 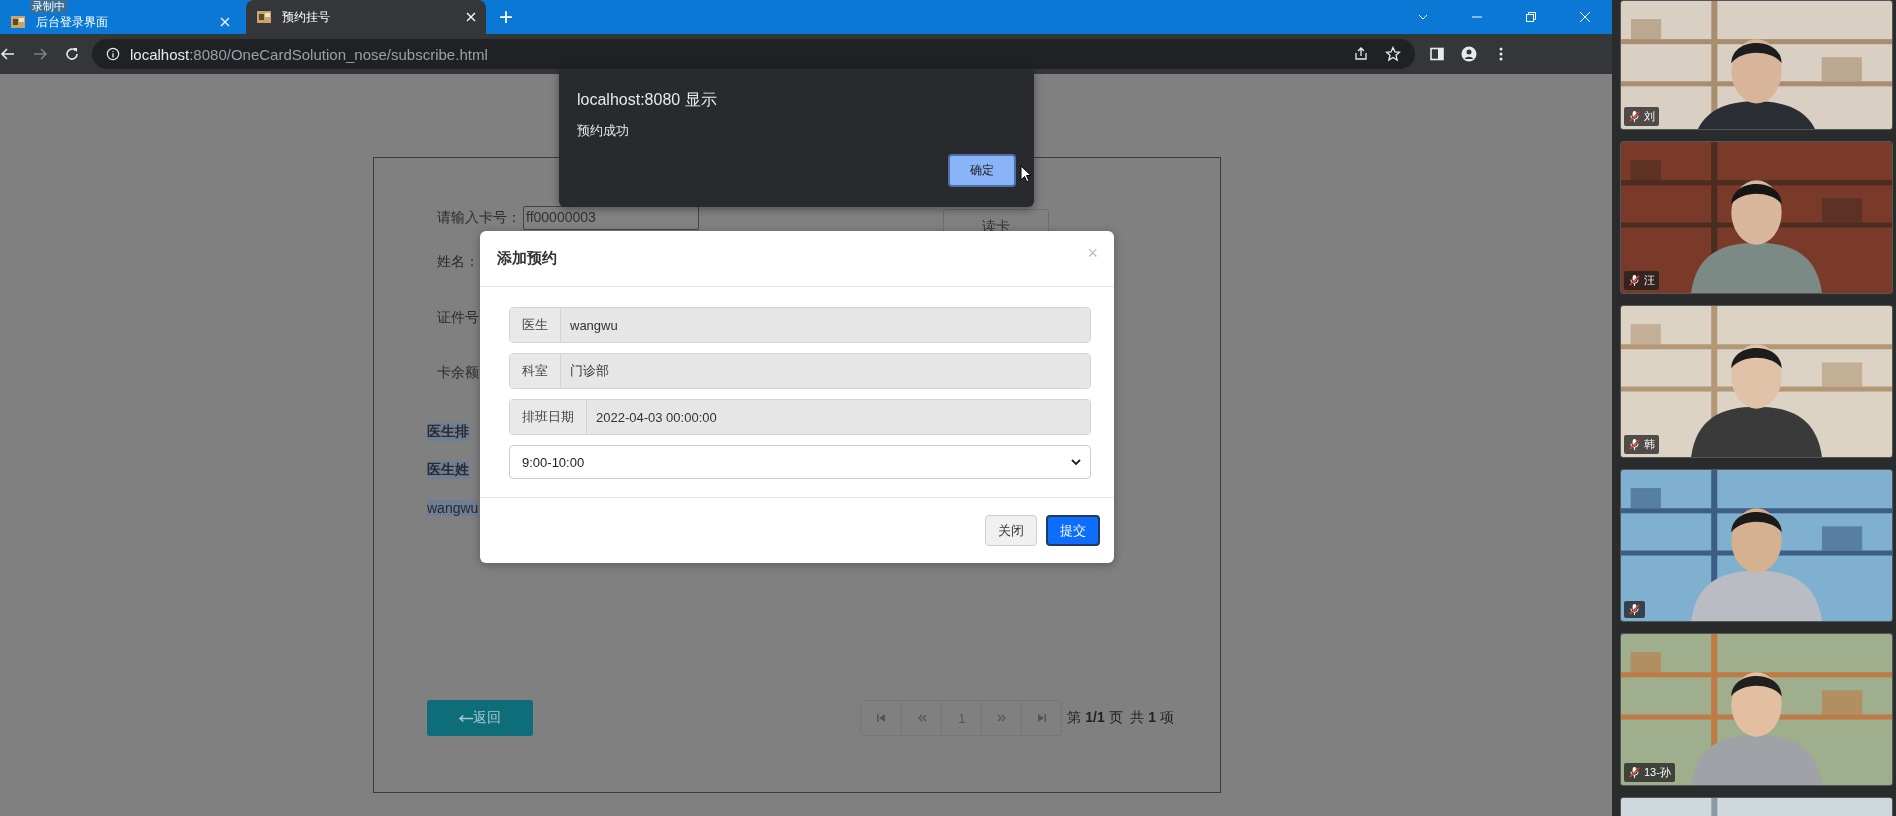 What do you see at coordinates (48, 6) in the screenshot?
I see `recording-label: 录制中` at bounding box center [48, 6].